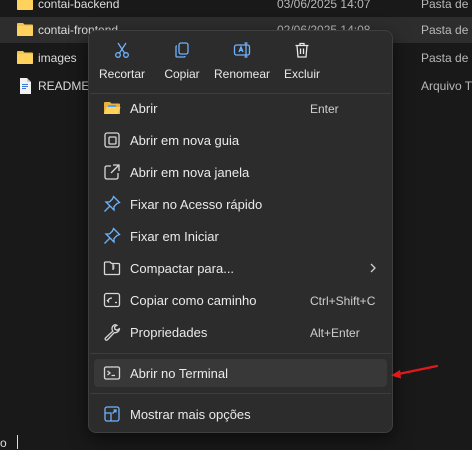 This screenshot has height=450, width=472. I want to click on terminal-icon, so click(112, 373).